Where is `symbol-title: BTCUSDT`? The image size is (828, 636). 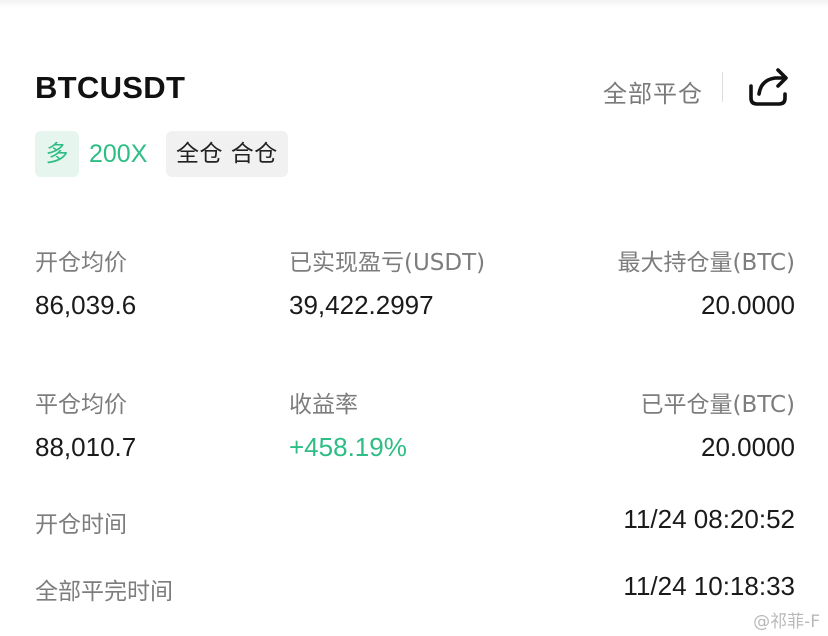
symbol-title: BTCUSDT is located at coordinates (110, 87).